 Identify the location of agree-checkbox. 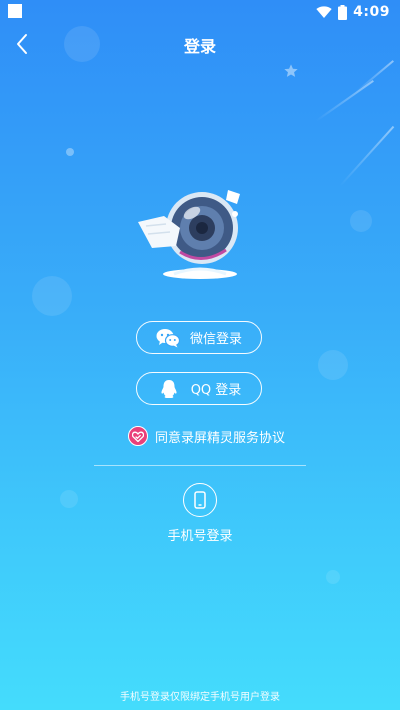
(138, 436).